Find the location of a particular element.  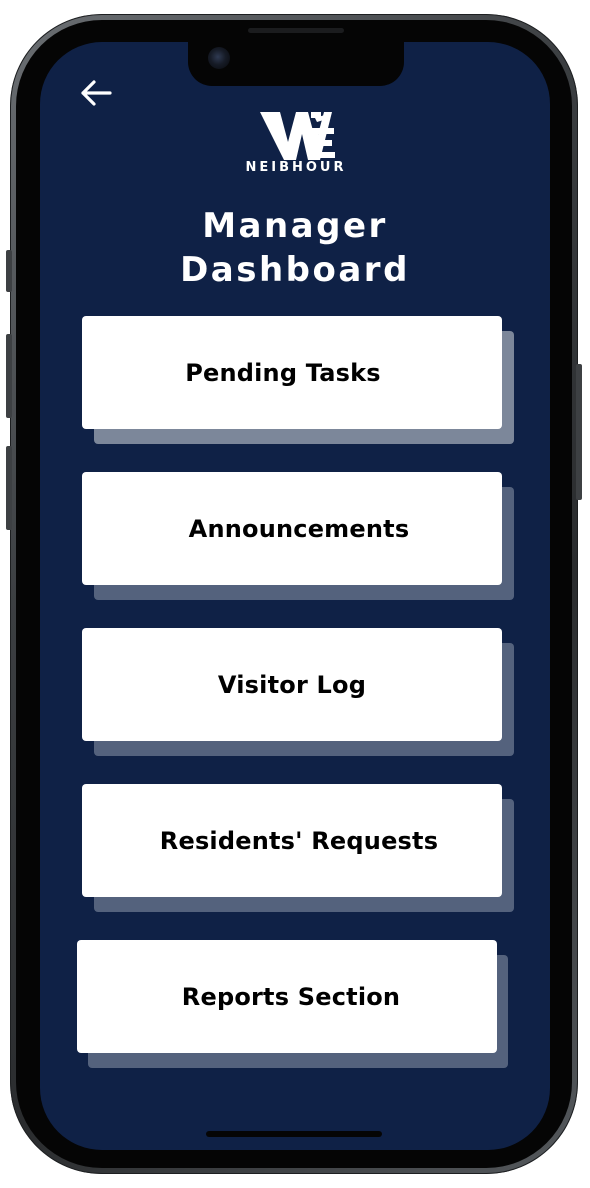

page-title-line1: Manager is located at coordinates (295, 226).